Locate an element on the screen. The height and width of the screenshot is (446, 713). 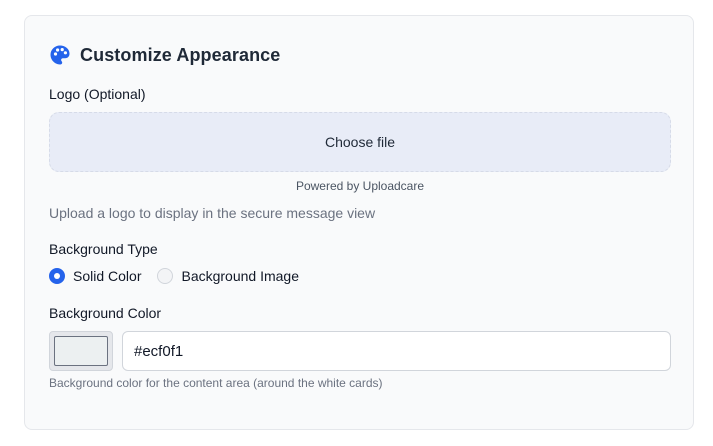
background-type-radio-group: Solid Color Background Image is located at coordinates (182, 276).